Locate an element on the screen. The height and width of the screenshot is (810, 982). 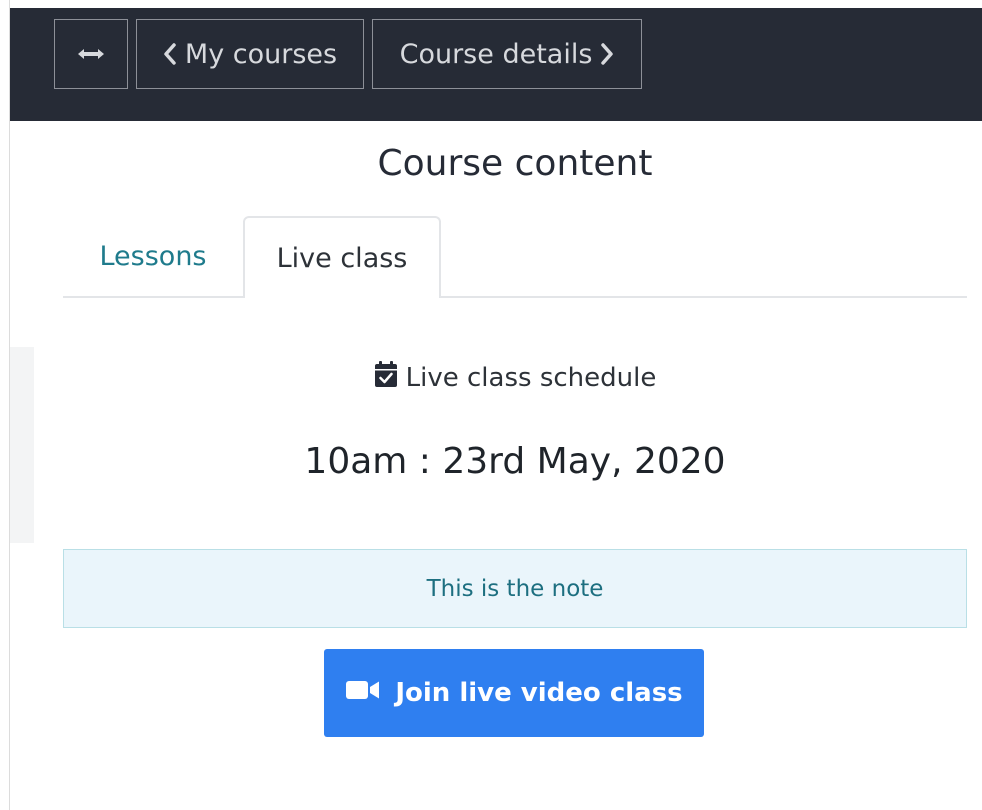
calendar-check-icon is located at coordinates (386, 377).